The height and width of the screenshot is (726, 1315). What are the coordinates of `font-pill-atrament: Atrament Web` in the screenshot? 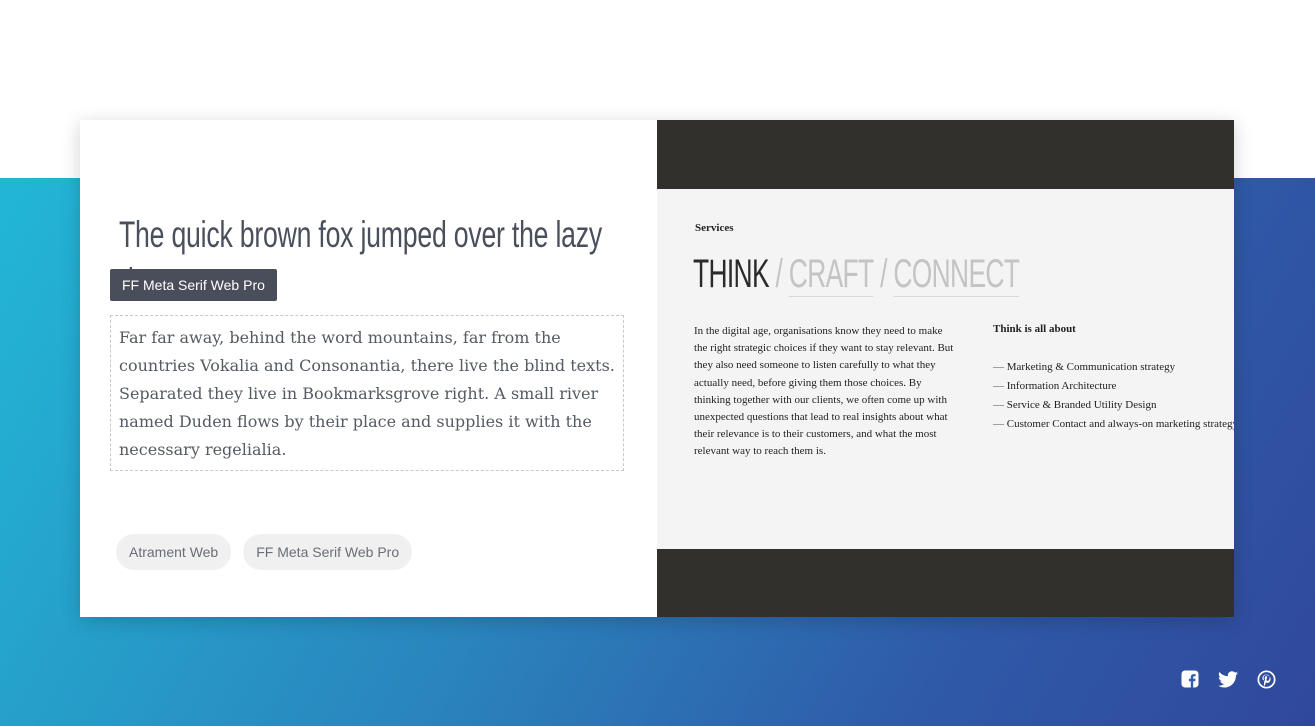 It's located at (174, 552).